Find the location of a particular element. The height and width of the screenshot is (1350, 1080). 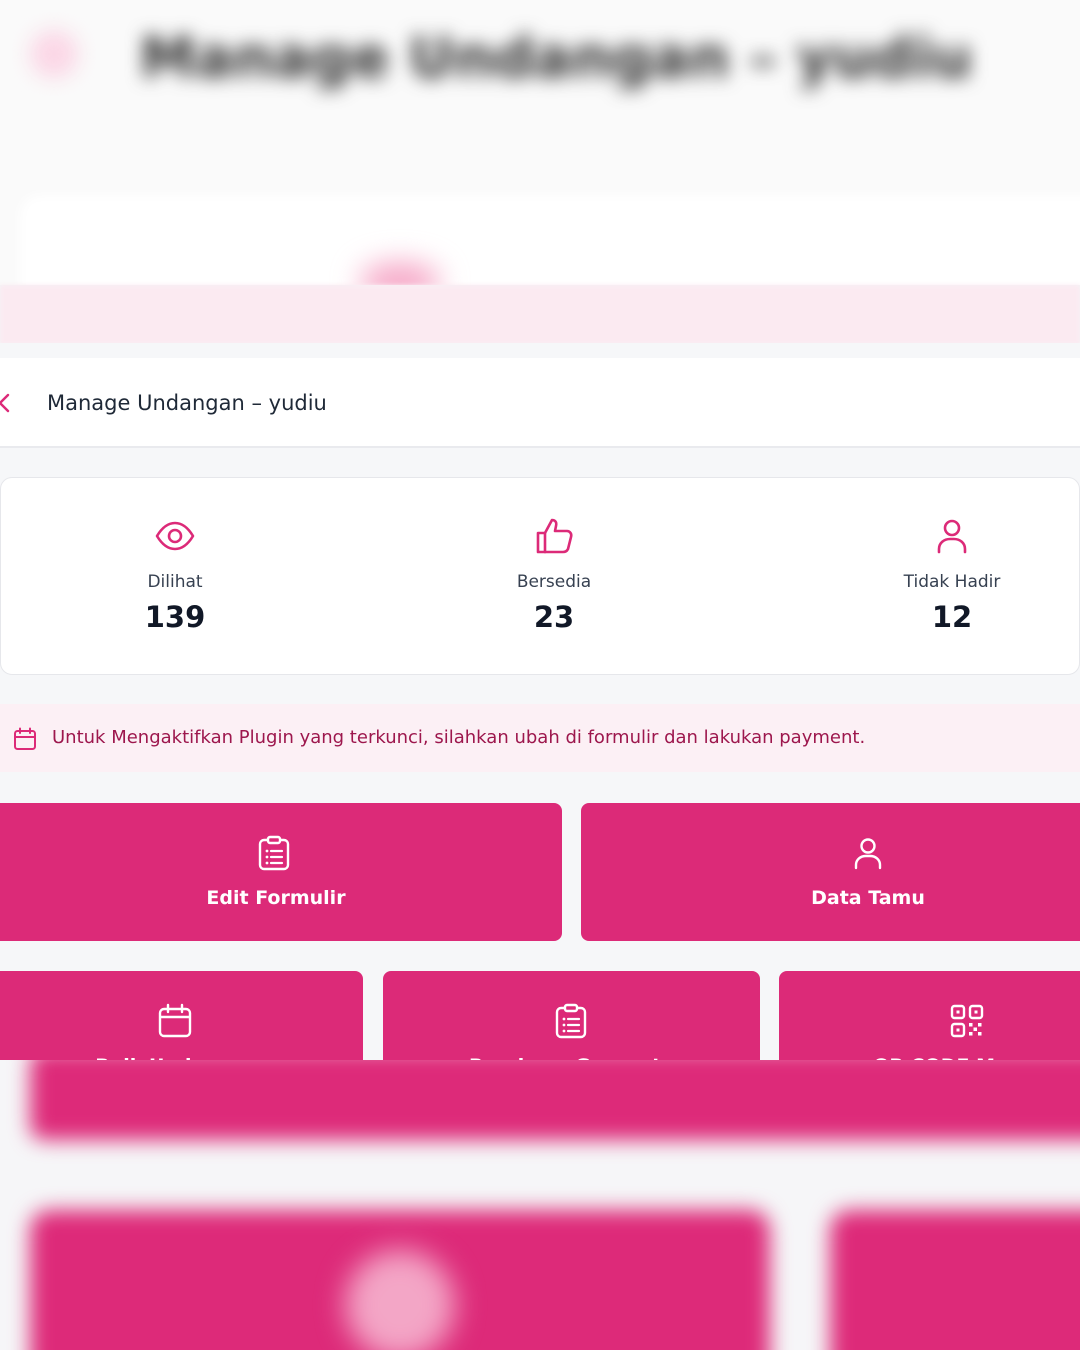

data-tamu-button: Data Tamu is located at coordinates (830, 872).